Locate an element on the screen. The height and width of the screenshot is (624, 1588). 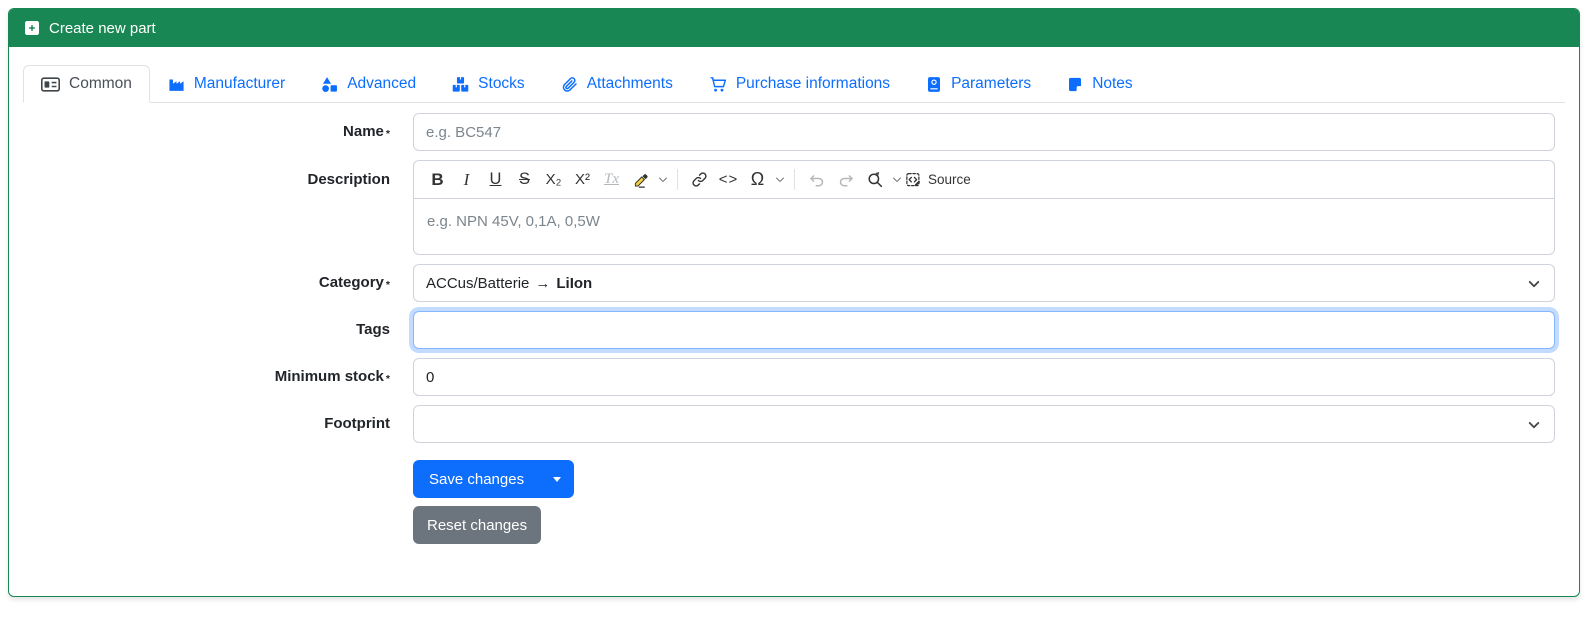
paperclip-icon is located at coordinates (569, 84).